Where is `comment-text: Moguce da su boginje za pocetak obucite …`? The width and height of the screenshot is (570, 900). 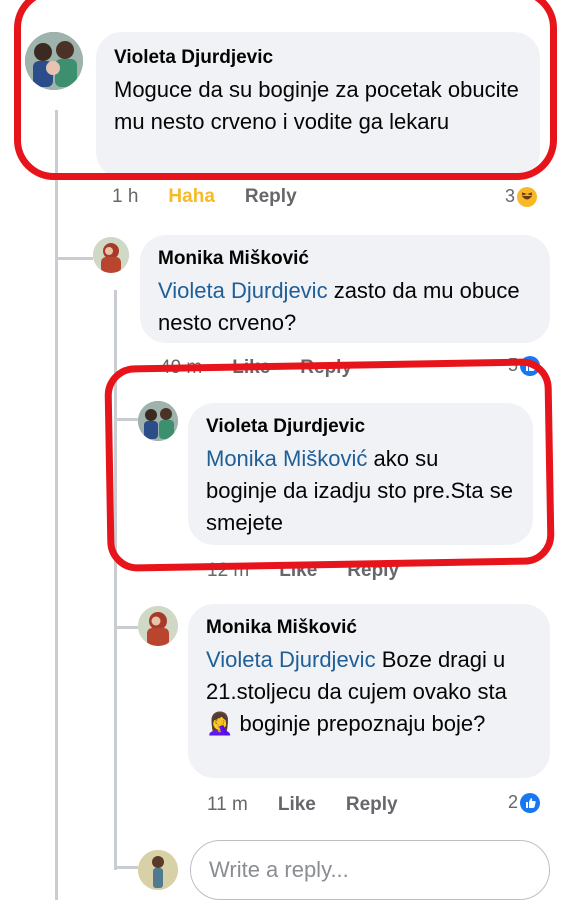
comment-text: Moguce da su boginje za pocetak obucite … is located at coordinates (316, 105).